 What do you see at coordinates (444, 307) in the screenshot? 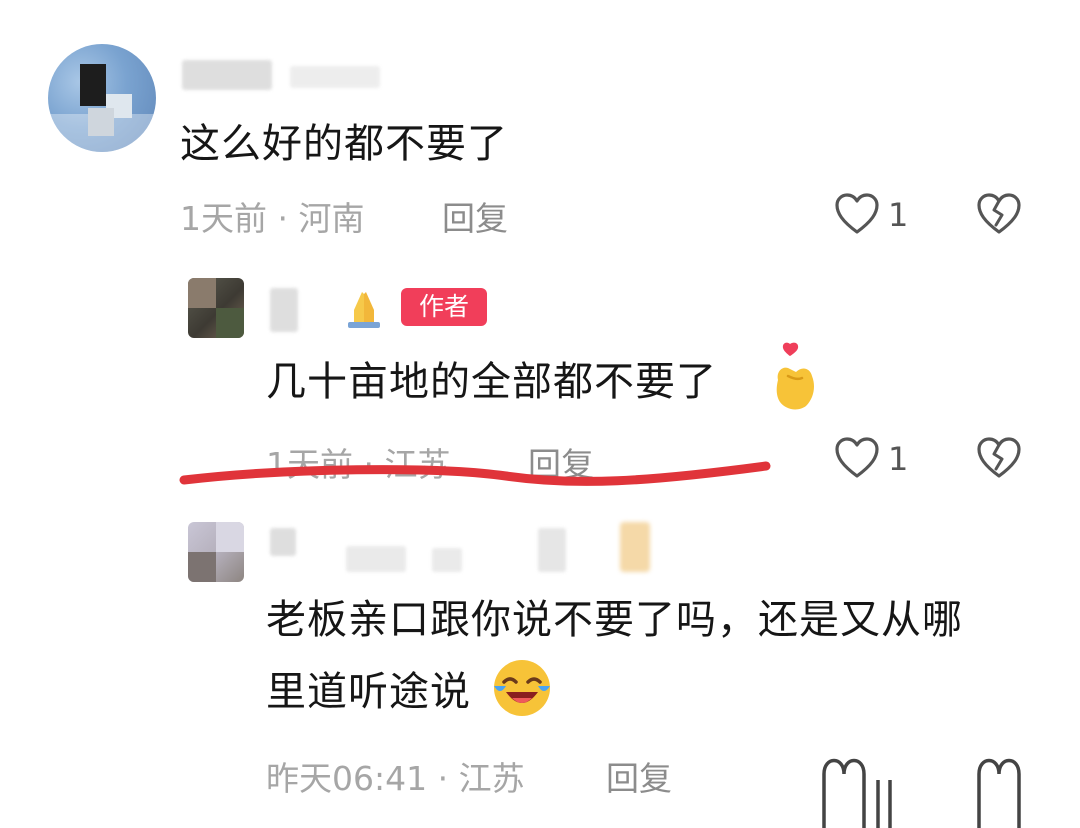
I see `author-badge: 作者` at bounding box center [444, 307].